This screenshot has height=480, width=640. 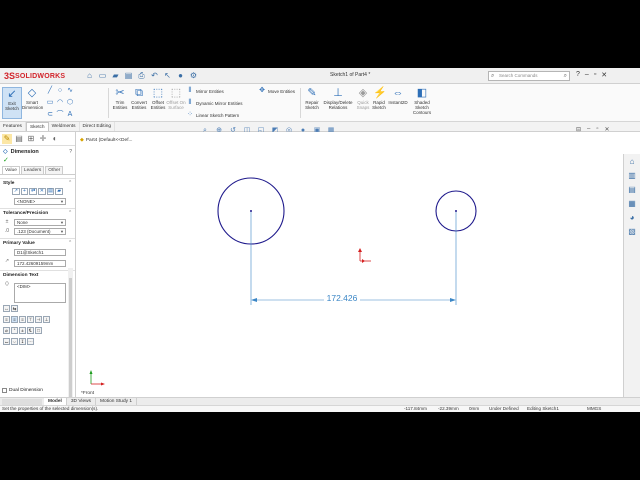 I want to click on dimxpert-icon: ✛, so click(x=43, y=139).